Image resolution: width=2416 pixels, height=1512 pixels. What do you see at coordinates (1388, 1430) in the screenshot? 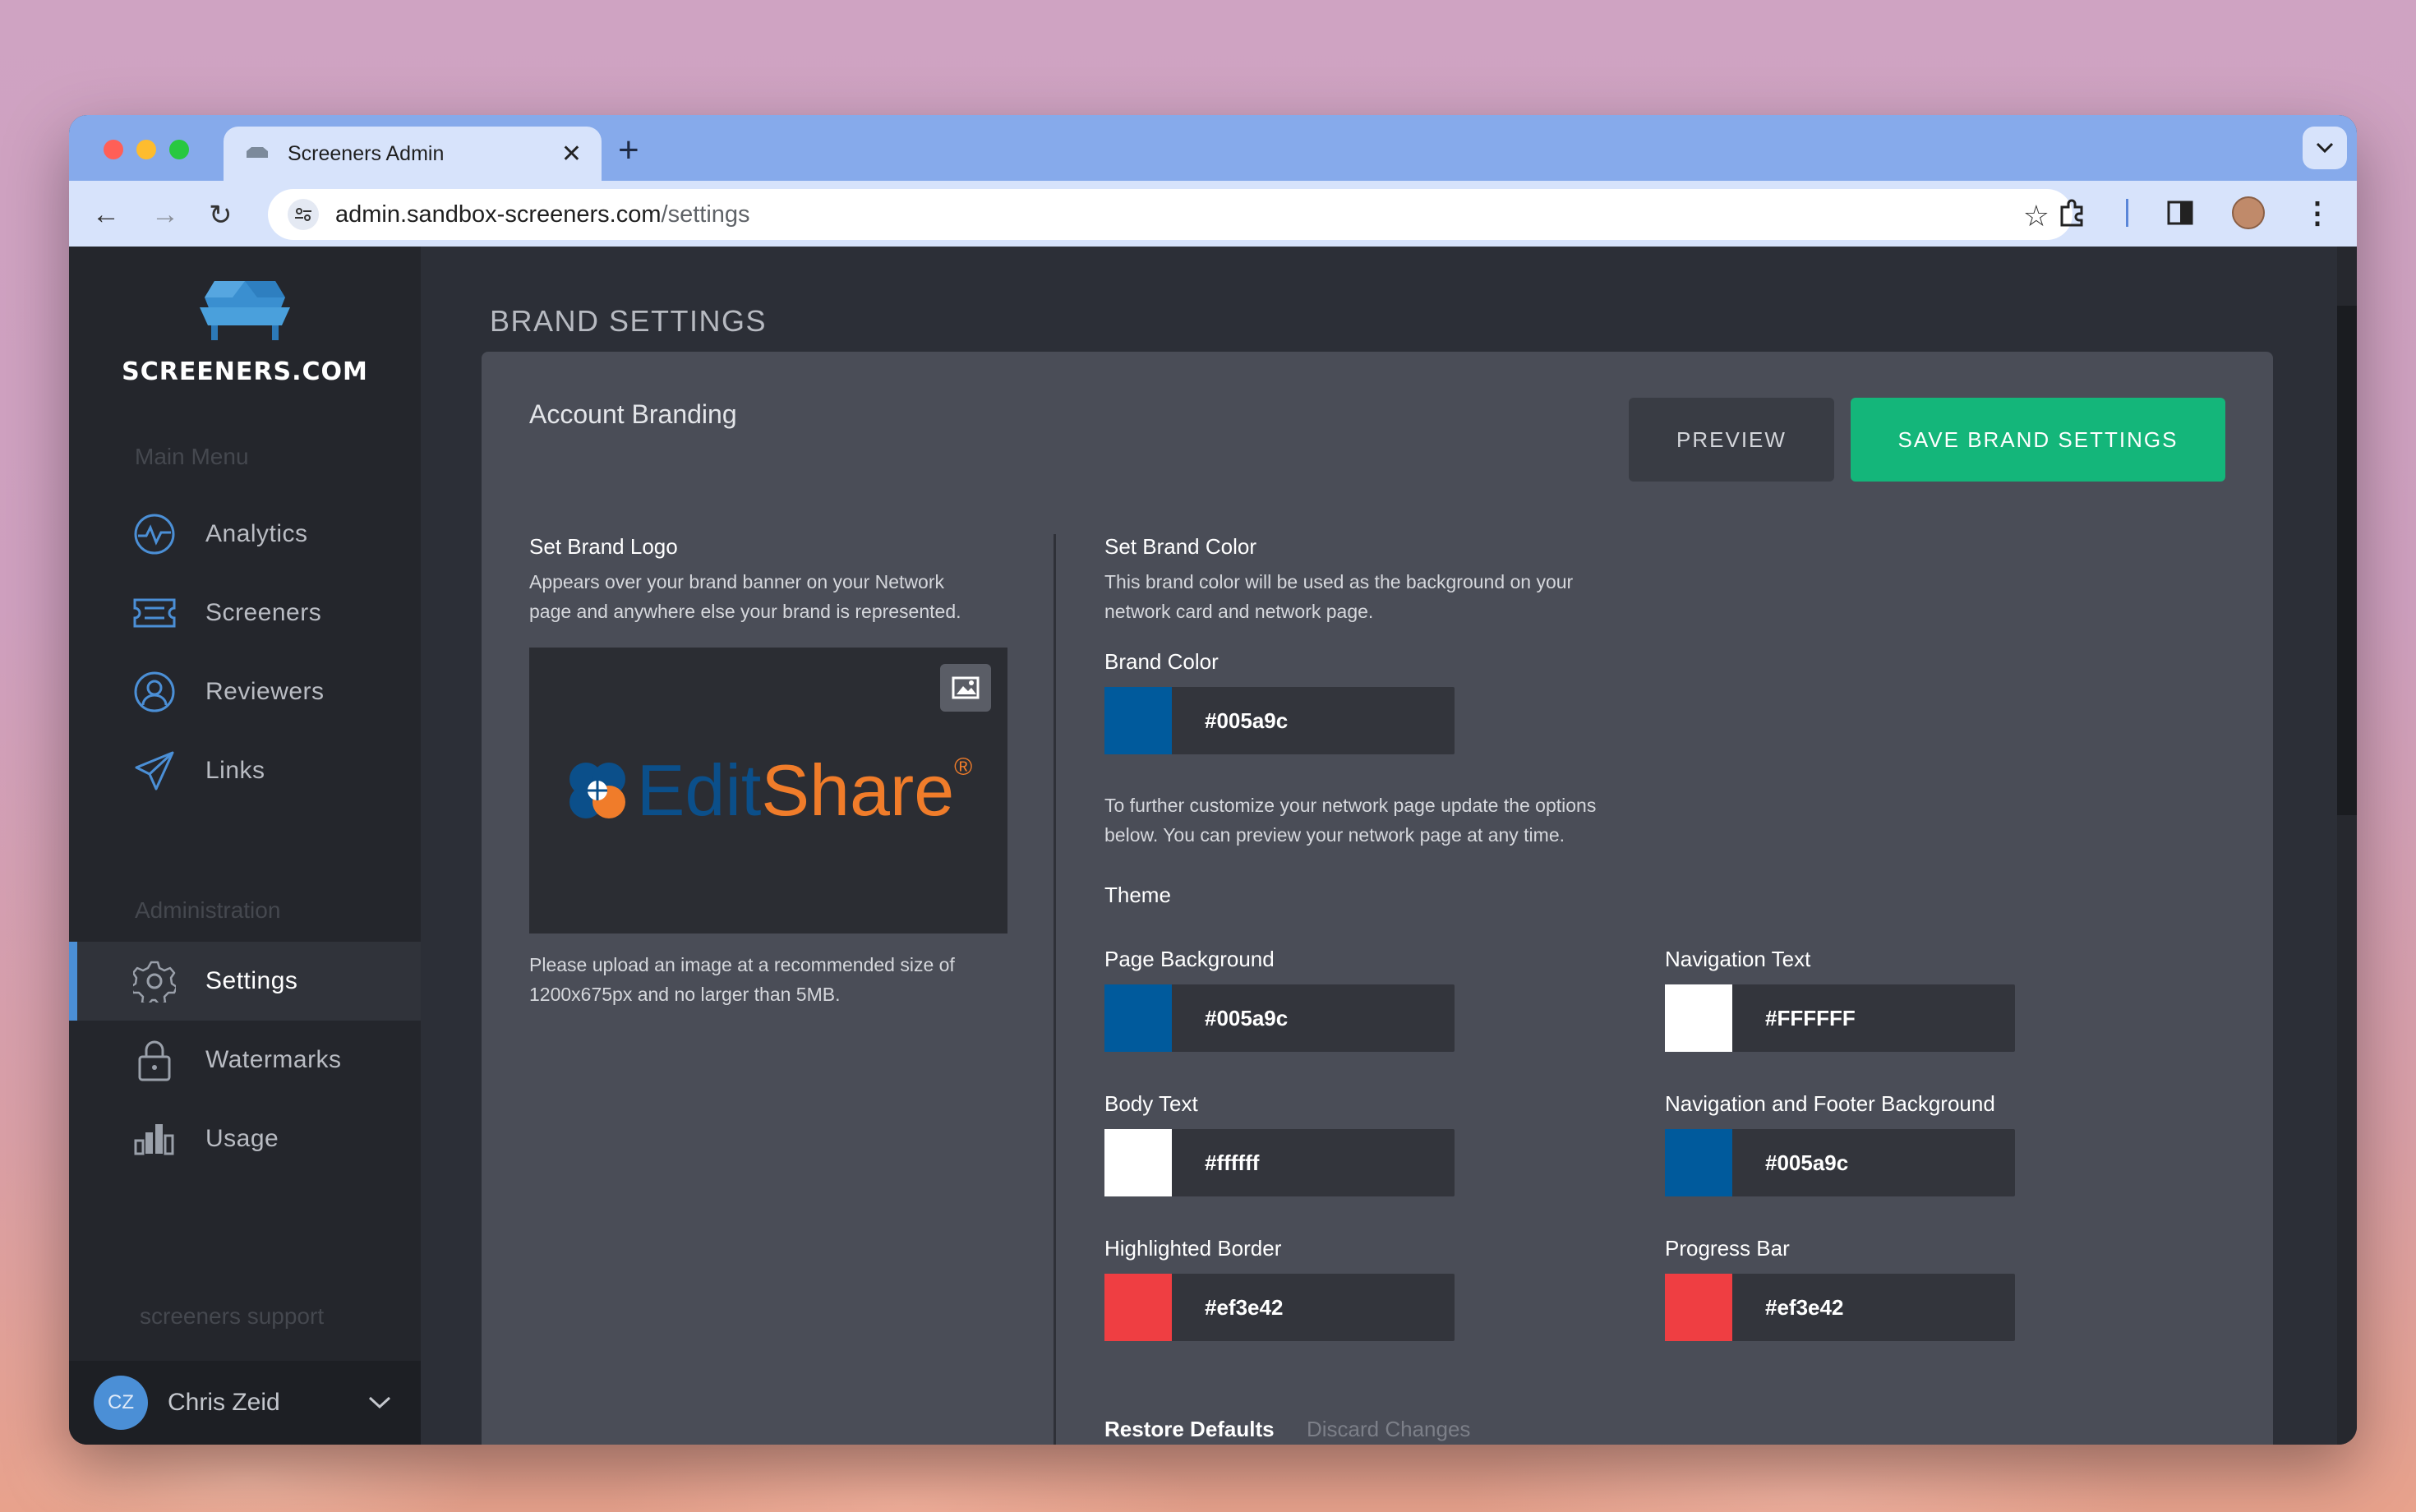
I see `discard-changes-link: Discard Changes` at bounding box center [1388, 1430].